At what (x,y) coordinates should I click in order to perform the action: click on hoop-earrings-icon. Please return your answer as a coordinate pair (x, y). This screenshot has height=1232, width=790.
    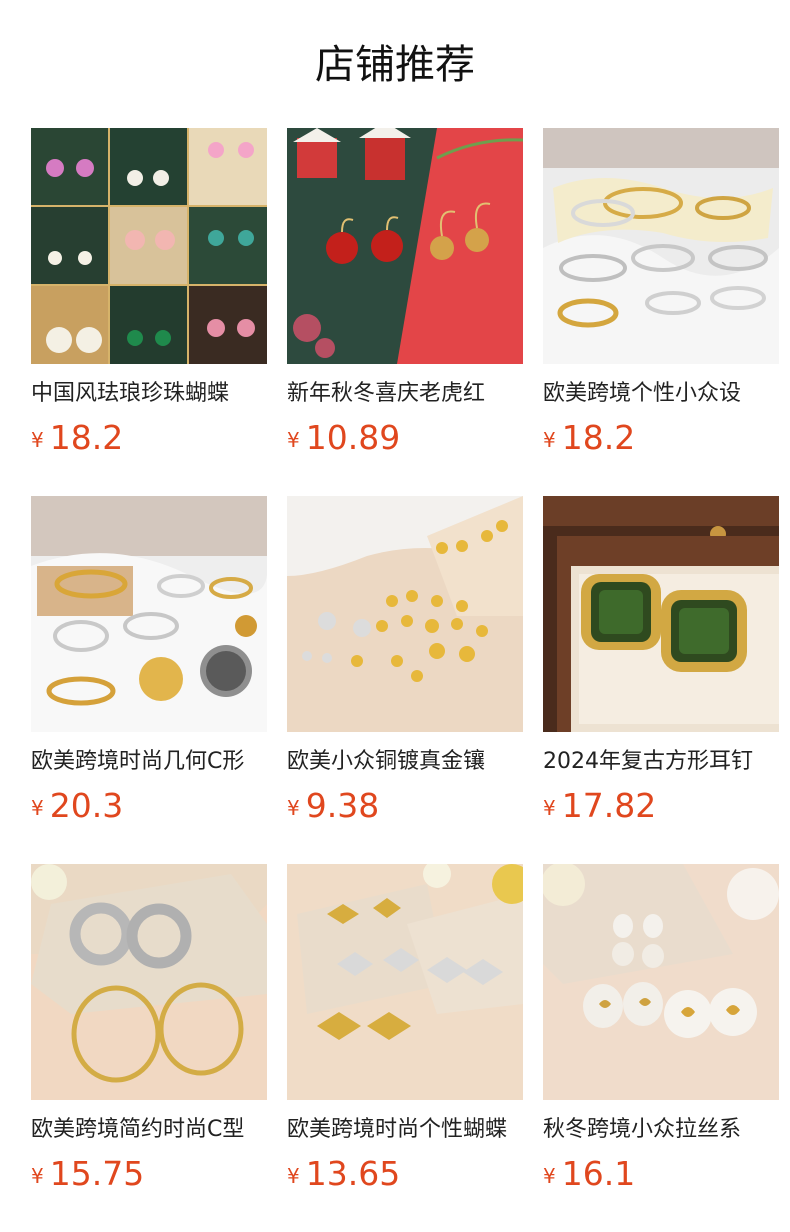
    Looking at the image, I should click on (149, 982).